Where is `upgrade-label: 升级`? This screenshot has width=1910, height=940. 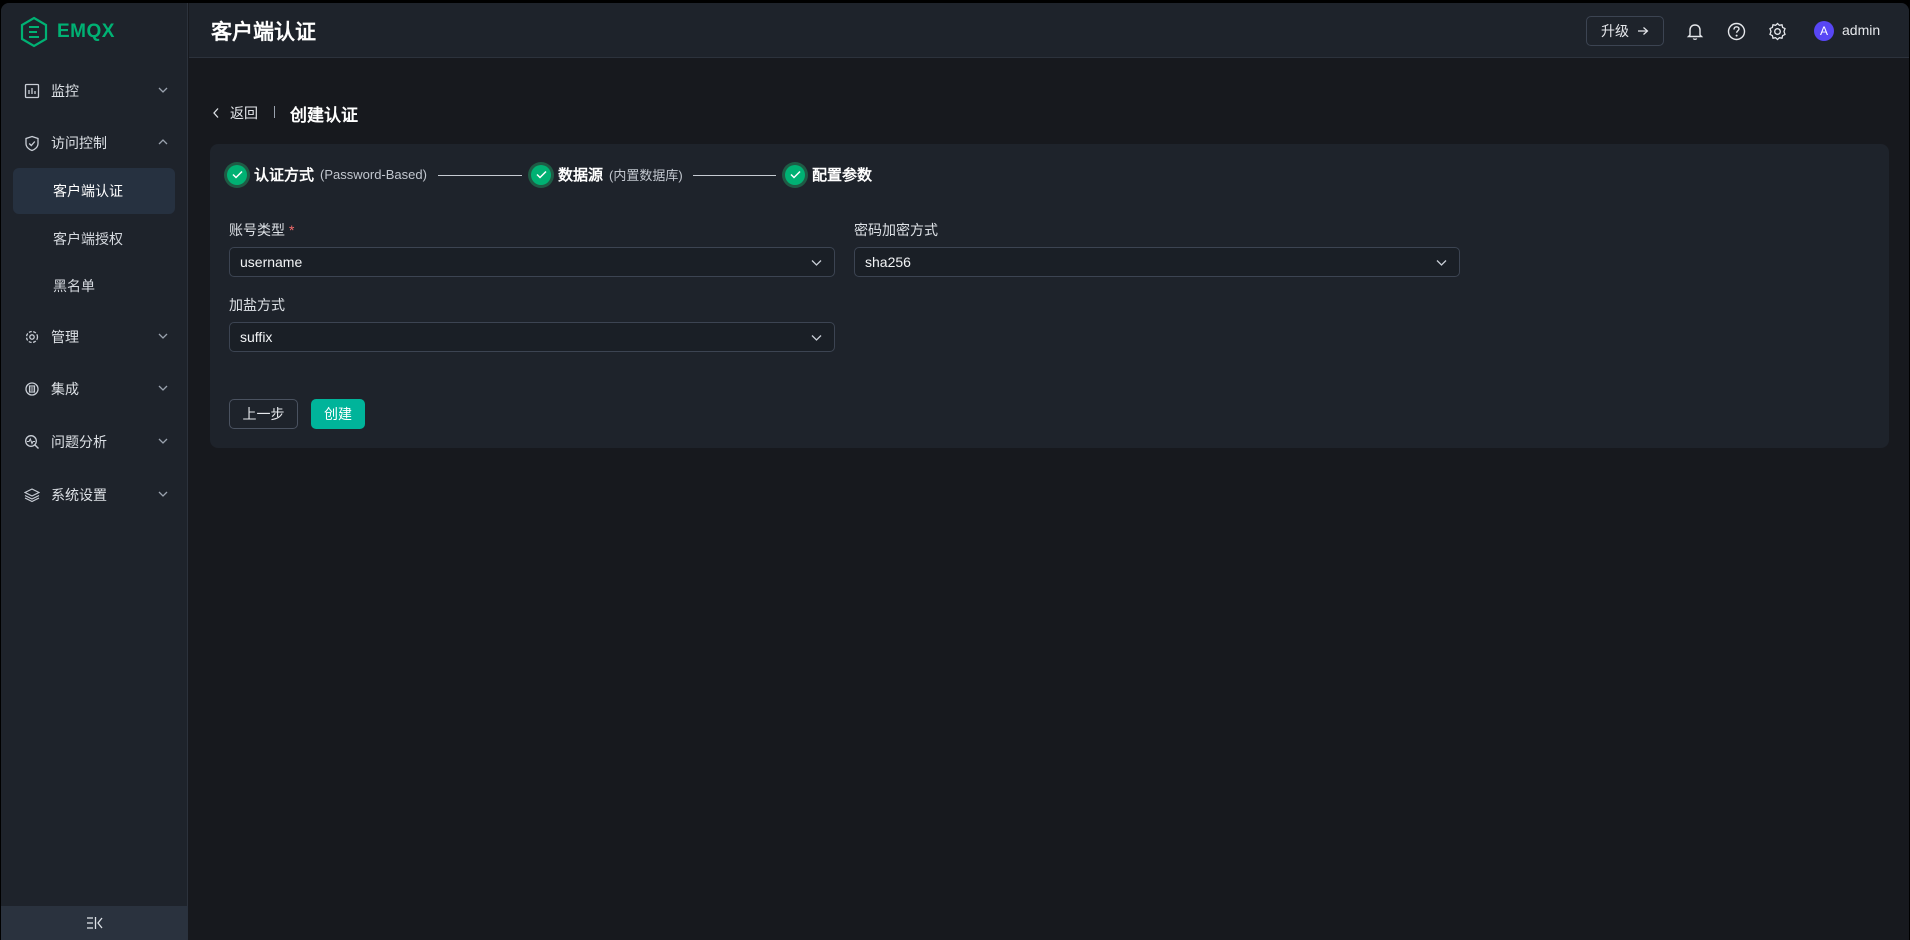
upgrade-label: 升级 is located at coordinates (1615, 31).